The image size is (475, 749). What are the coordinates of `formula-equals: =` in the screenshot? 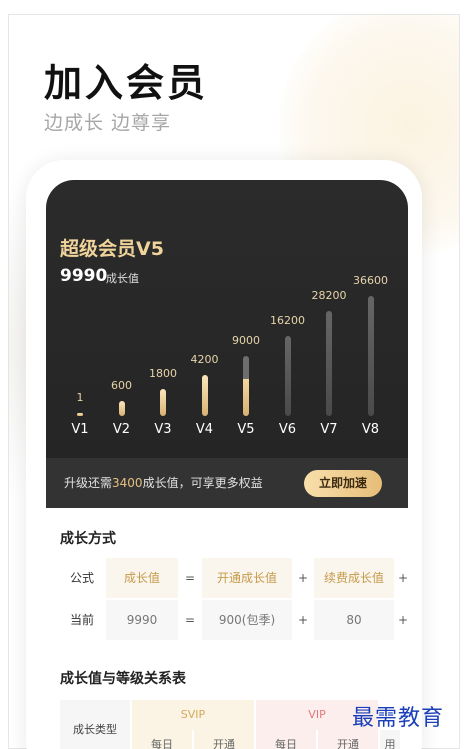 It's located at (190, 578).